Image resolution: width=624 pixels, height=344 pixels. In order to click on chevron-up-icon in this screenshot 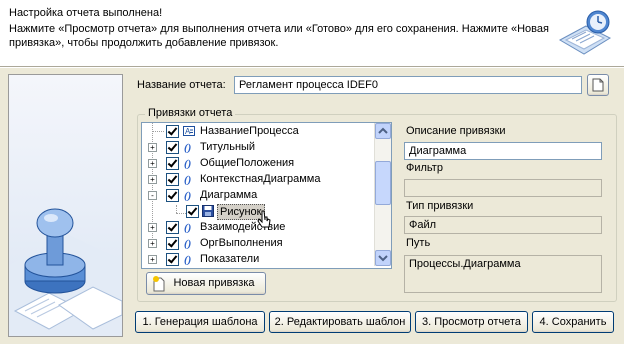, I will do `click(383, 130)`.